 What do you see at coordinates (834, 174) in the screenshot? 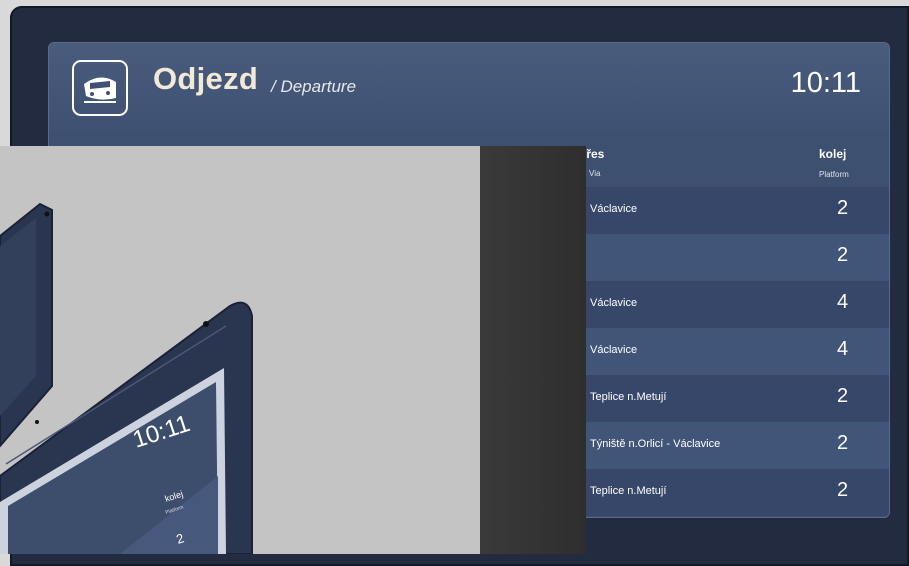
I see `platform-column-subheader: Platform` at bounding box center [834, 174].